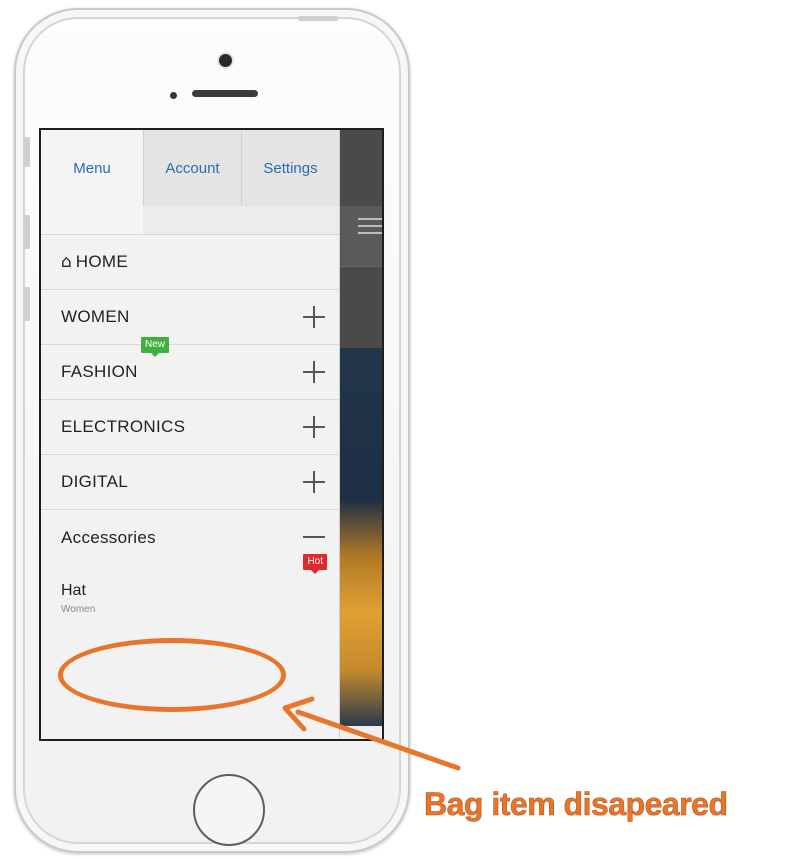 This screenshot has height=859, width=792. What do you see at coordinates (66, 262) in the screenshot?
I see `home-icon: ⌂` at bounding box center [66, 262].